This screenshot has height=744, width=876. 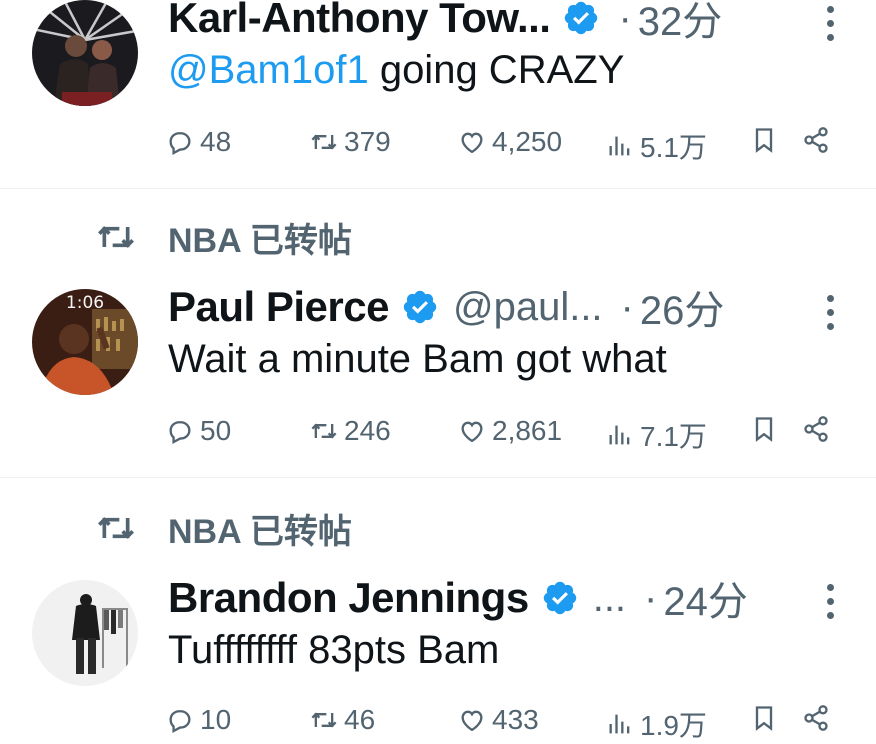 I want to click on like-button: 433, so click(x=498, y=720).